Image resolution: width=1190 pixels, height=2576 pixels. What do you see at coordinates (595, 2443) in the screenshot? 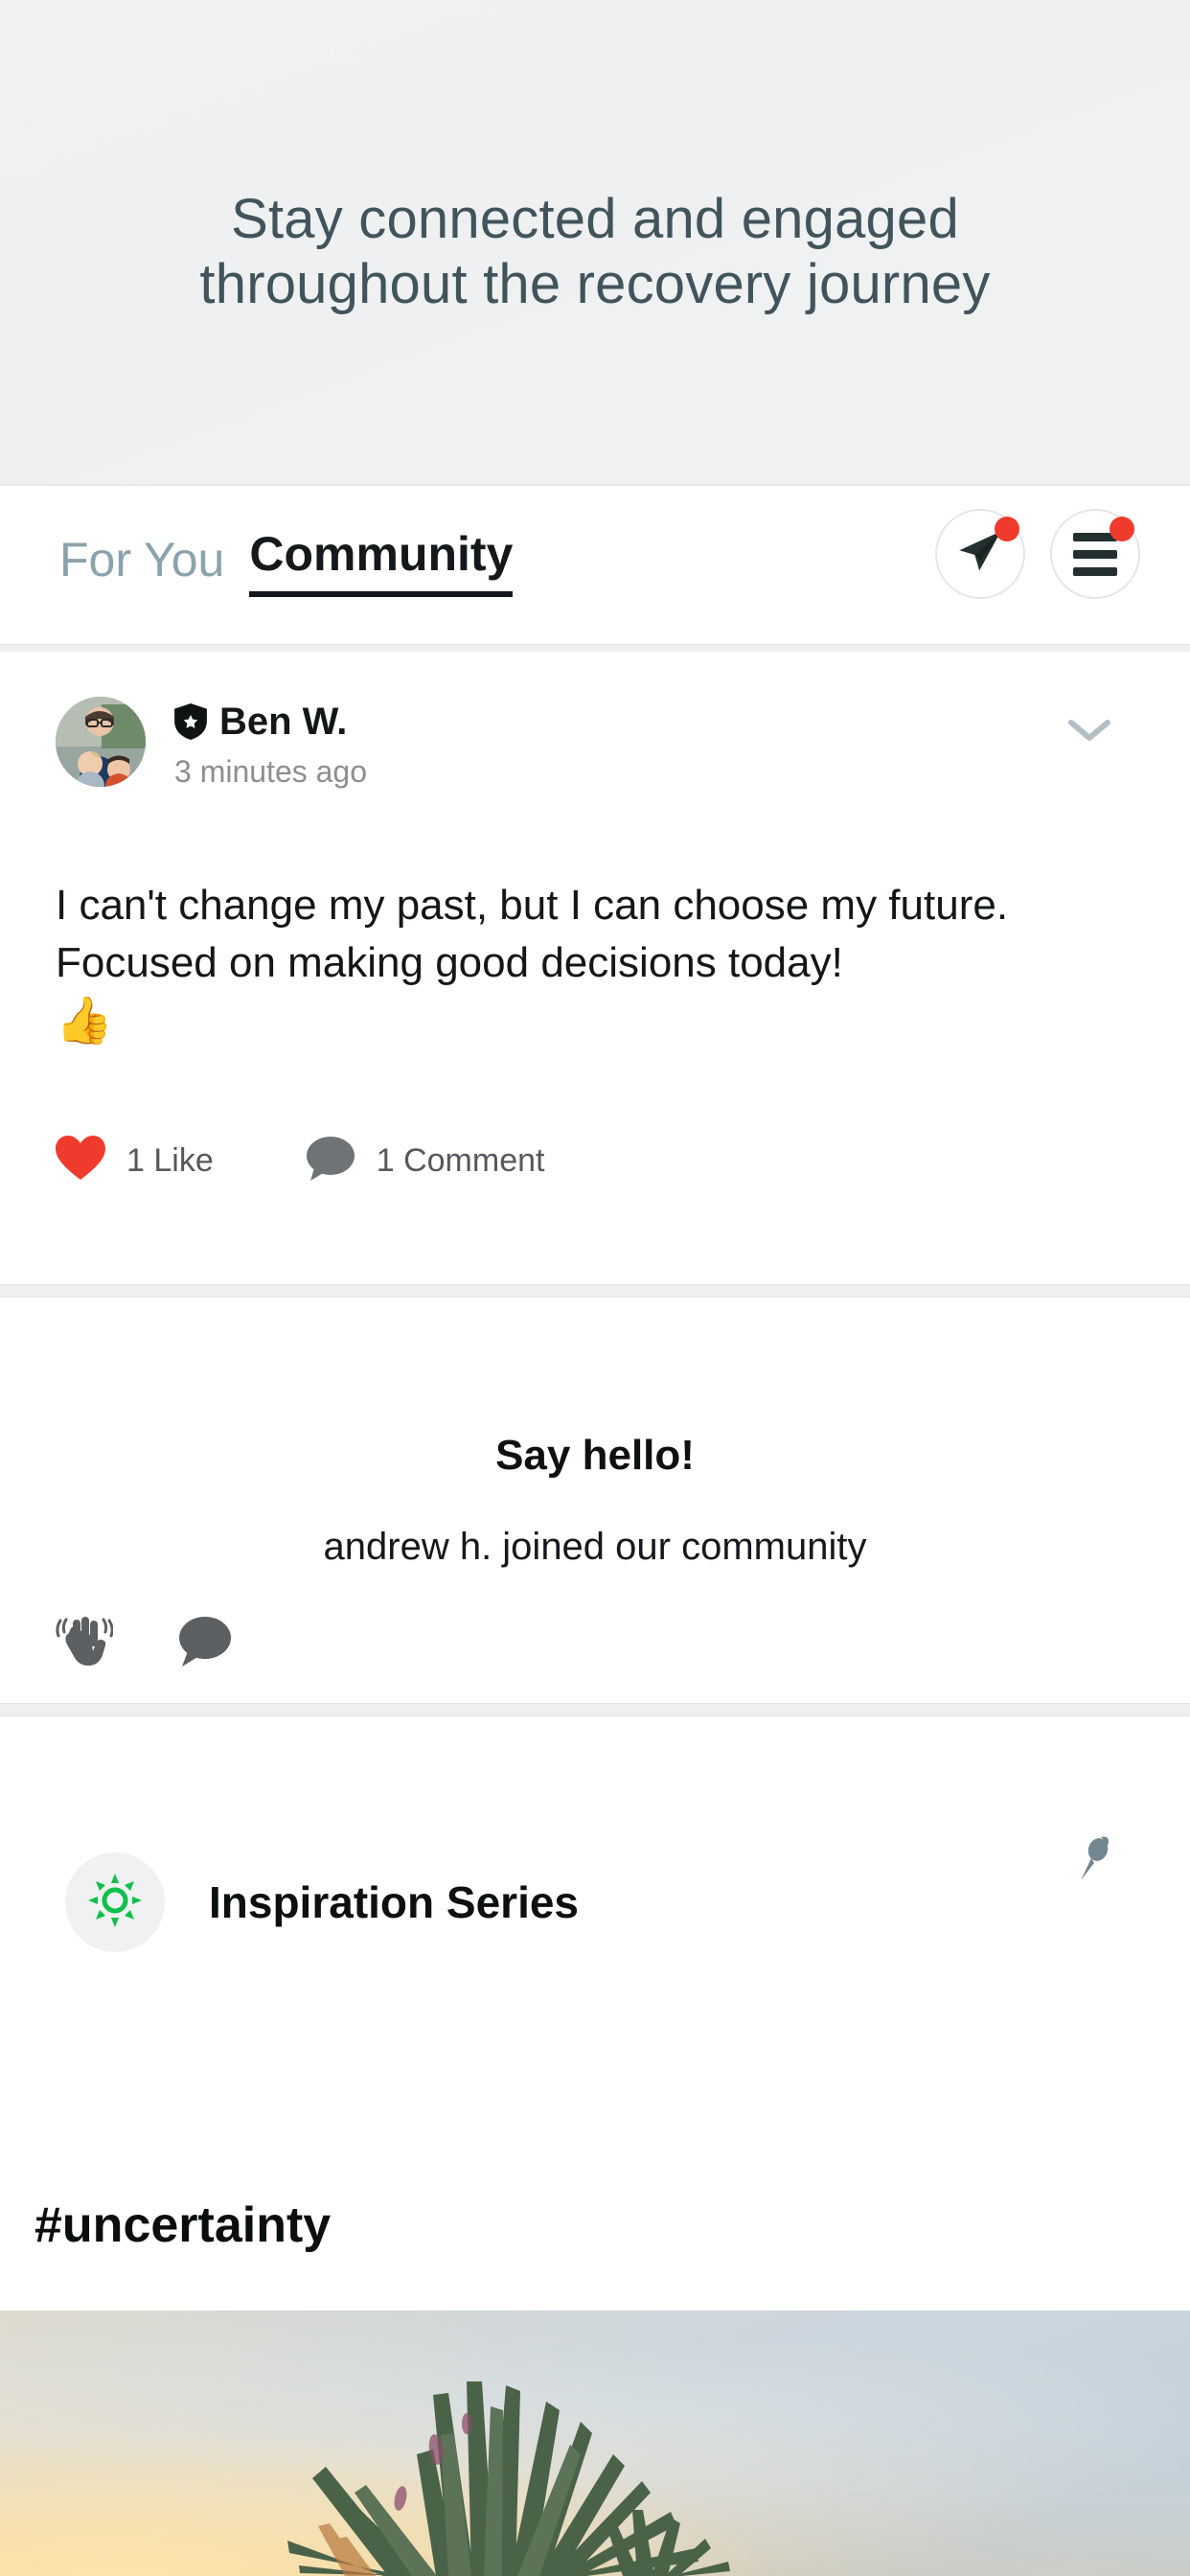
I see `series-photo` at bounding box center [595, 2443].